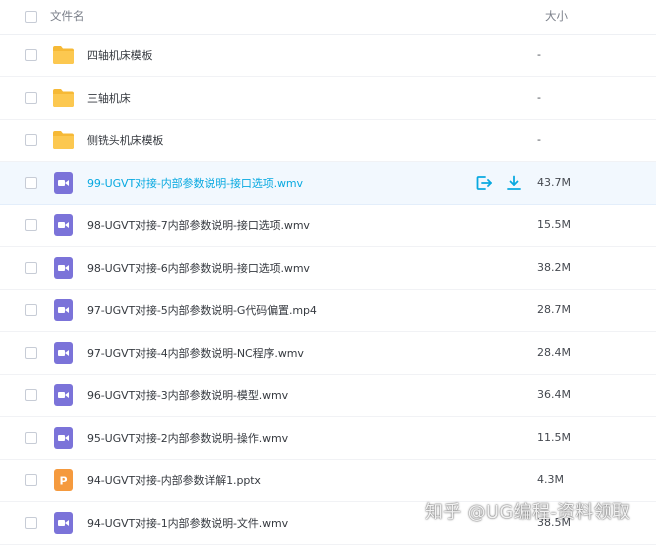 This screenshot has height=545, width=656. Describe the element at coordinates (125, 140) in the screenshot. I see `file-name: 侧铣头机床模板` at that location.